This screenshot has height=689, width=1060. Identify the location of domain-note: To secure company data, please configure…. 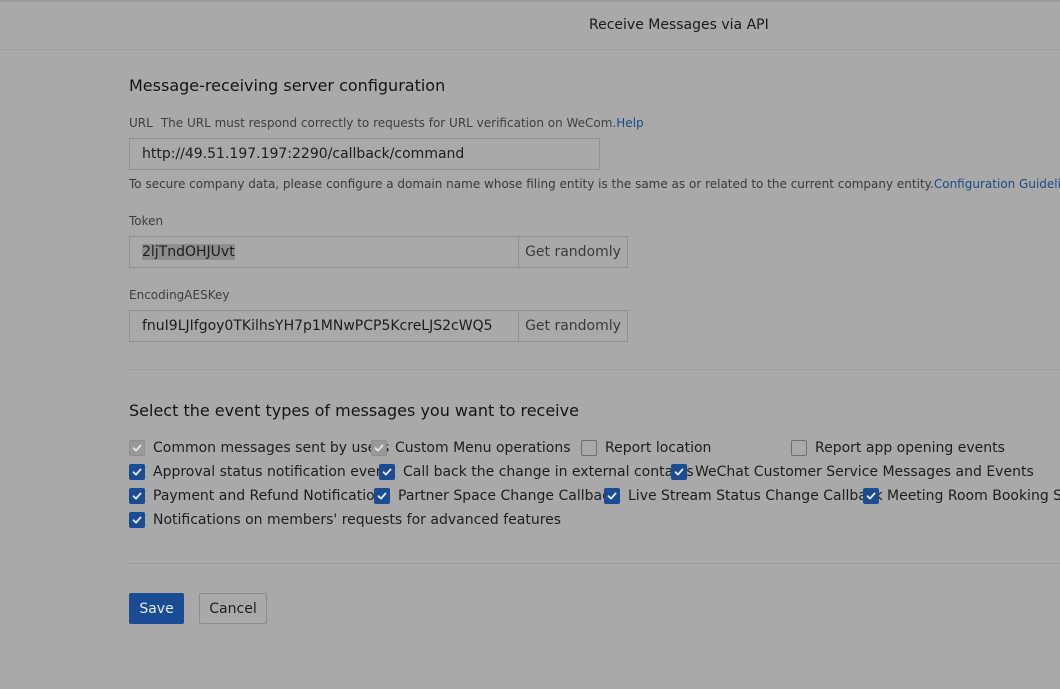
(594, 184).